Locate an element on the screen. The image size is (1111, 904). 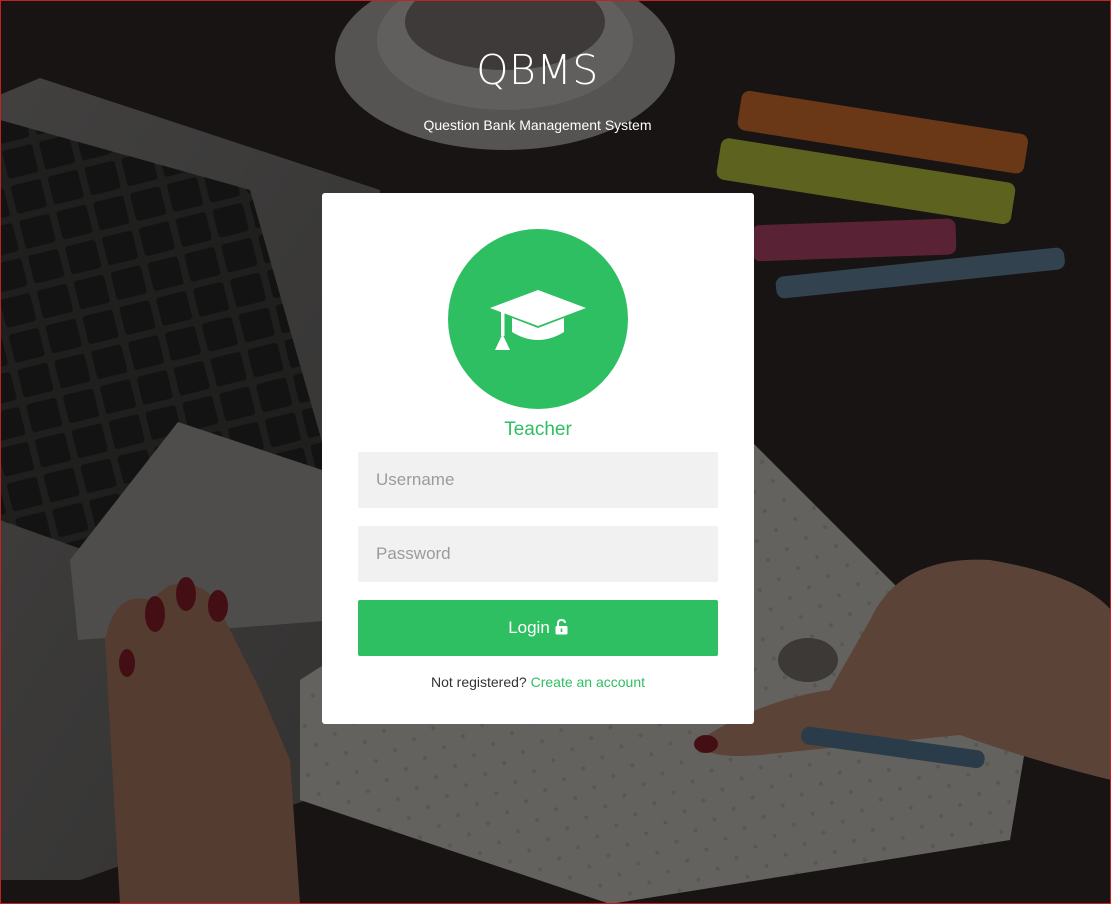
unlock-icon is located at coordinates (561, 626).